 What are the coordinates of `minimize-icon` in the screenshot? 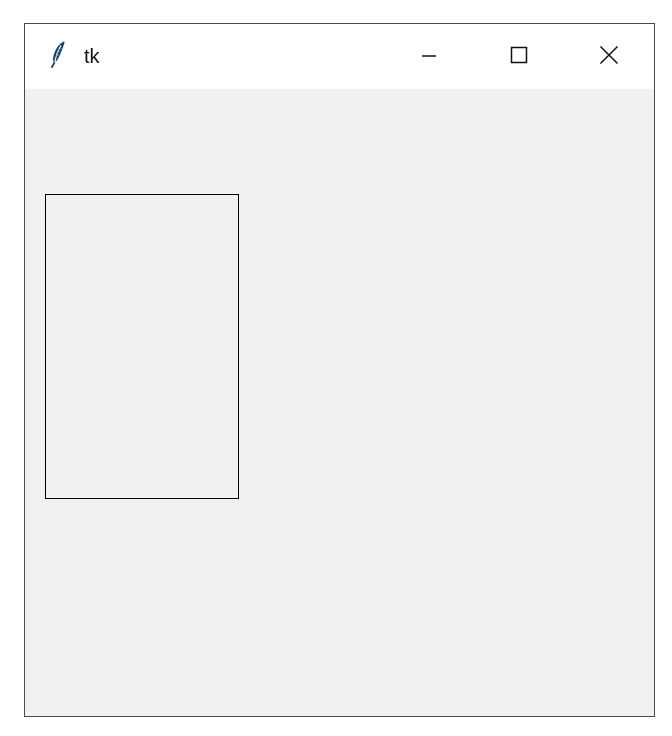 It's located at (429, 56).